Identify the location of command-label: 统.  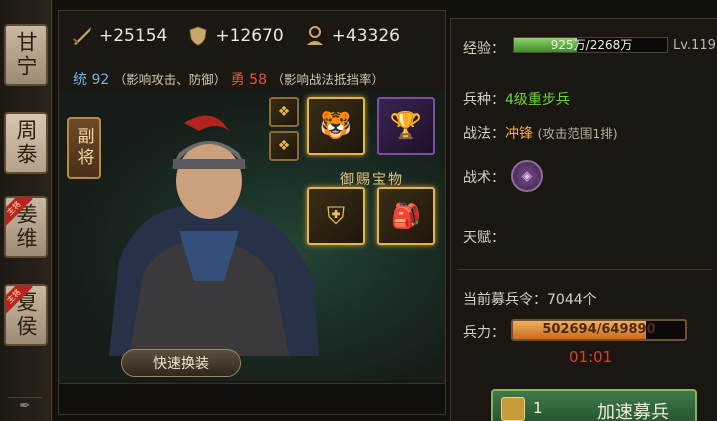
(80, 80).